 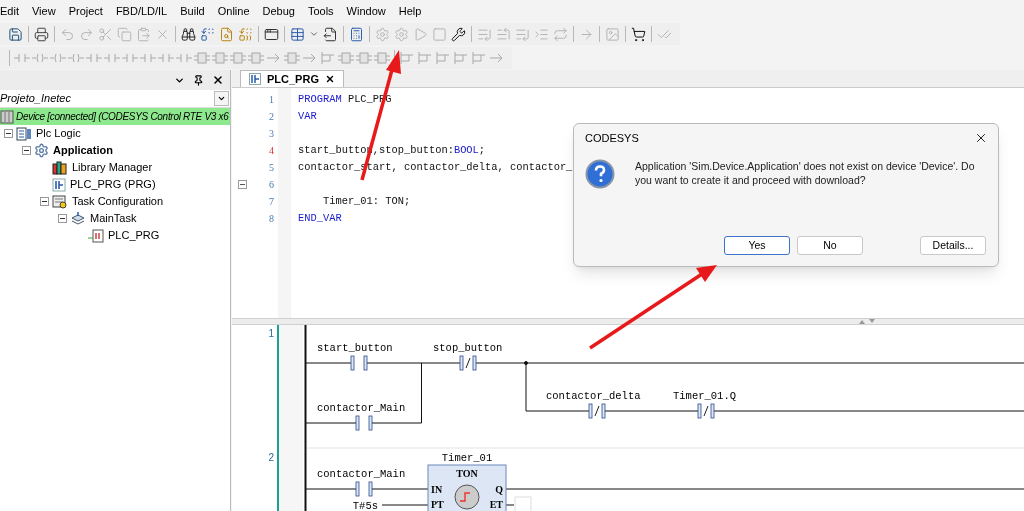 What do you see at coordinates (271, 151) in the screenshot?
I see `line-number: 4` at bounding box center [271, 151].